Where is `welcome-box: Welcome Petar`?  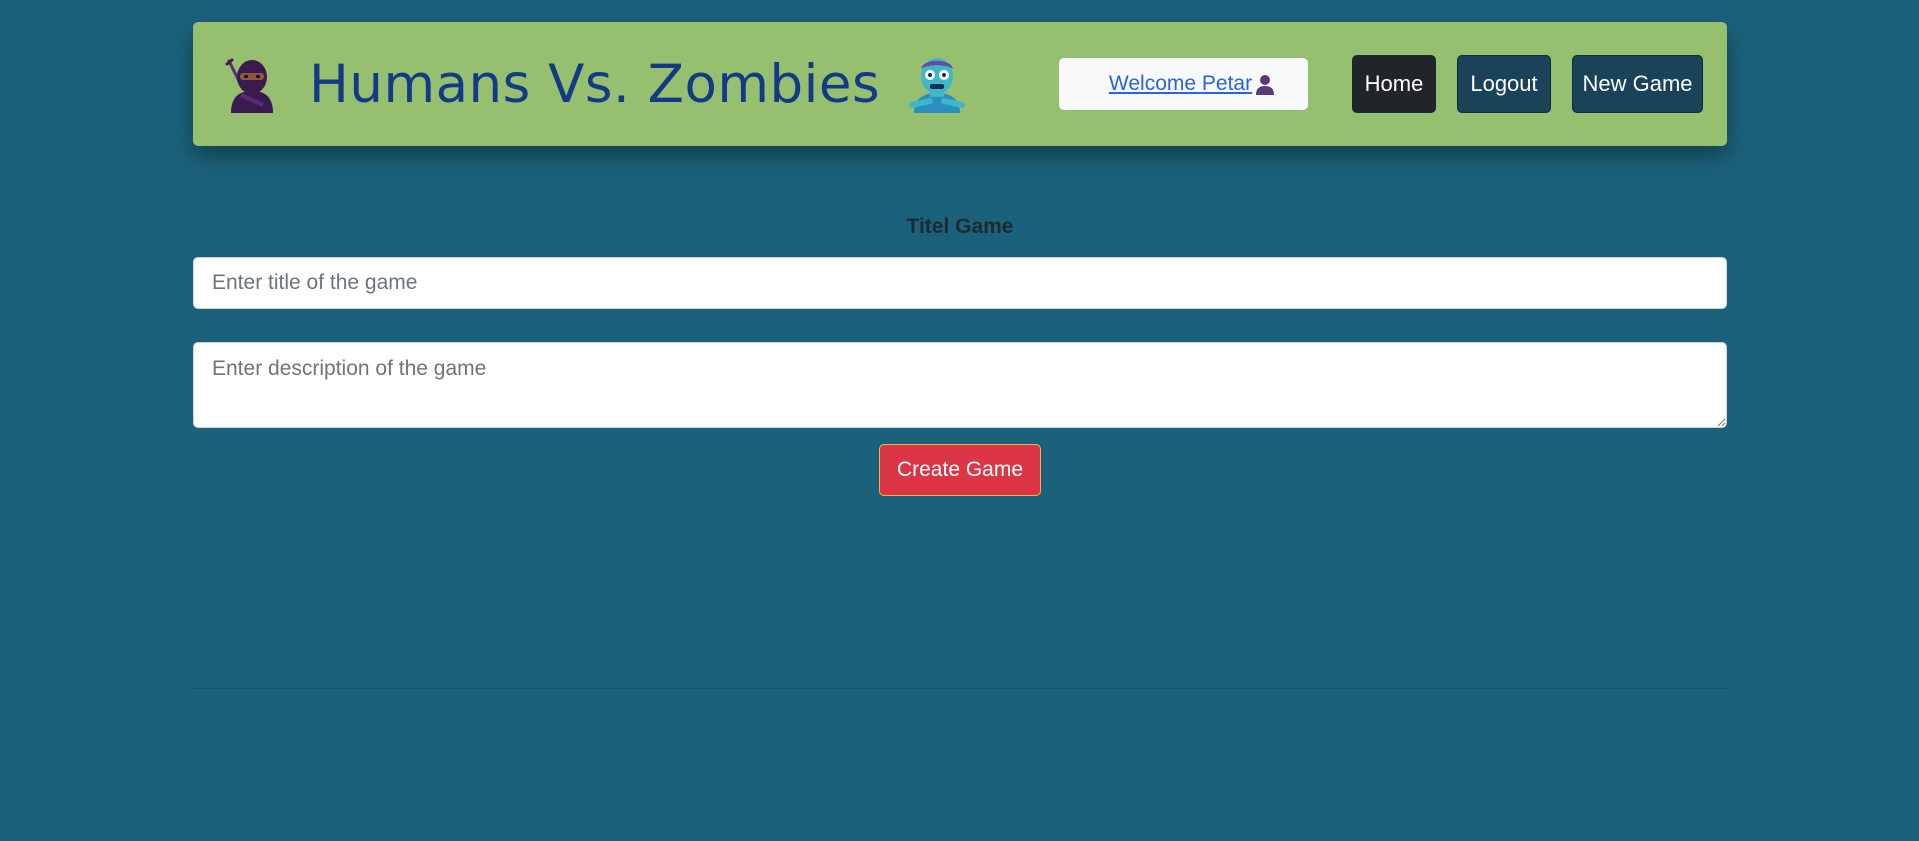 welcome-box: Welcome Petar is located at coordinates (1183, 84).